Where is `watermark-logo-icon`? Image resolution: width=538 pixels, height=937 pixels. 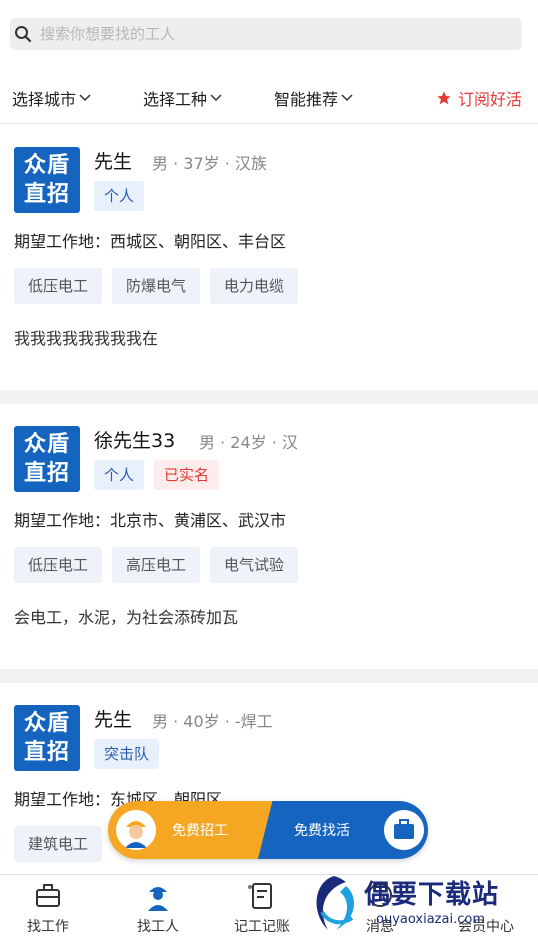 watermark-logo-icon is located at coordinates (335, 903).